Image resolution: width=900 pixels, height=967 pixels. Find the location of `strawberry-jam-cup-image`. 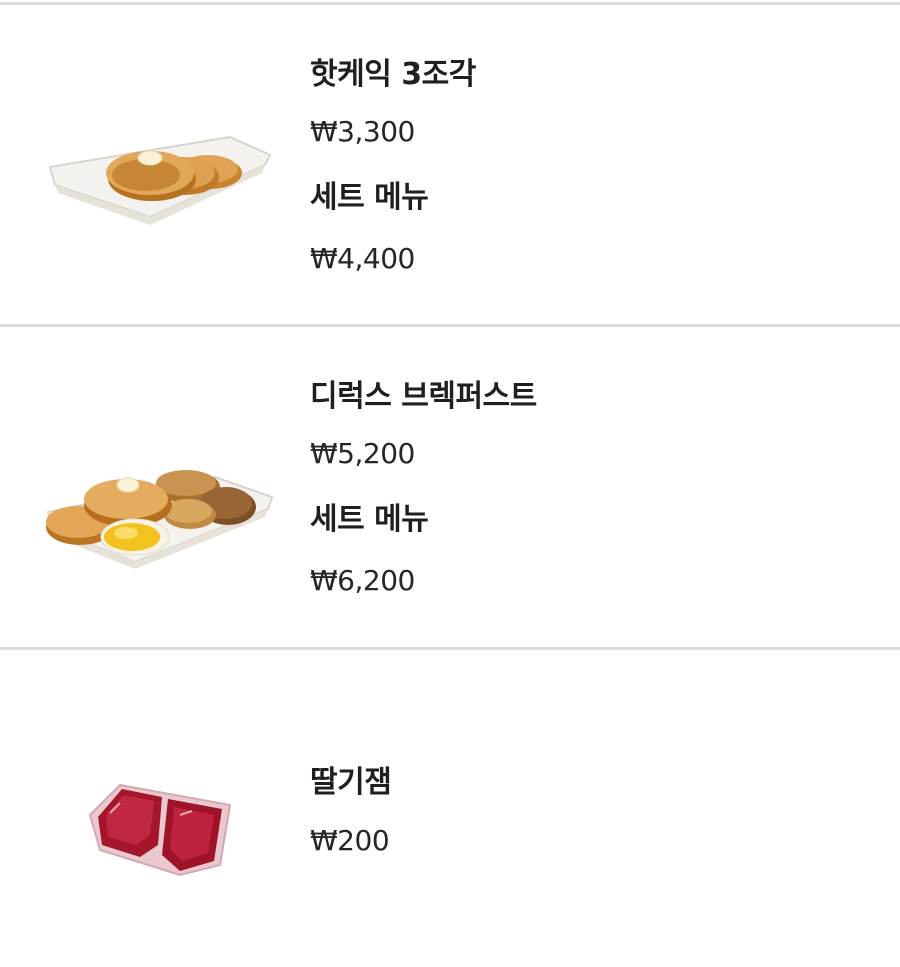

strawberry-jam-cup-image is located at coordinates (160, 830).